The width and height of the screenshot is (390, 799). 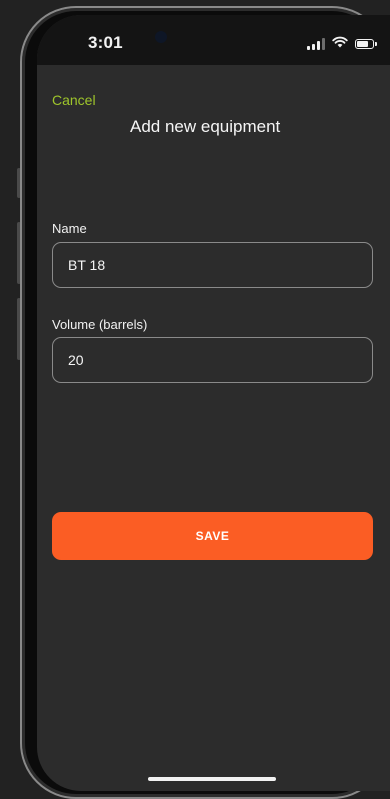 I want to click on volume-input: 20, so click(x=212, y=360).